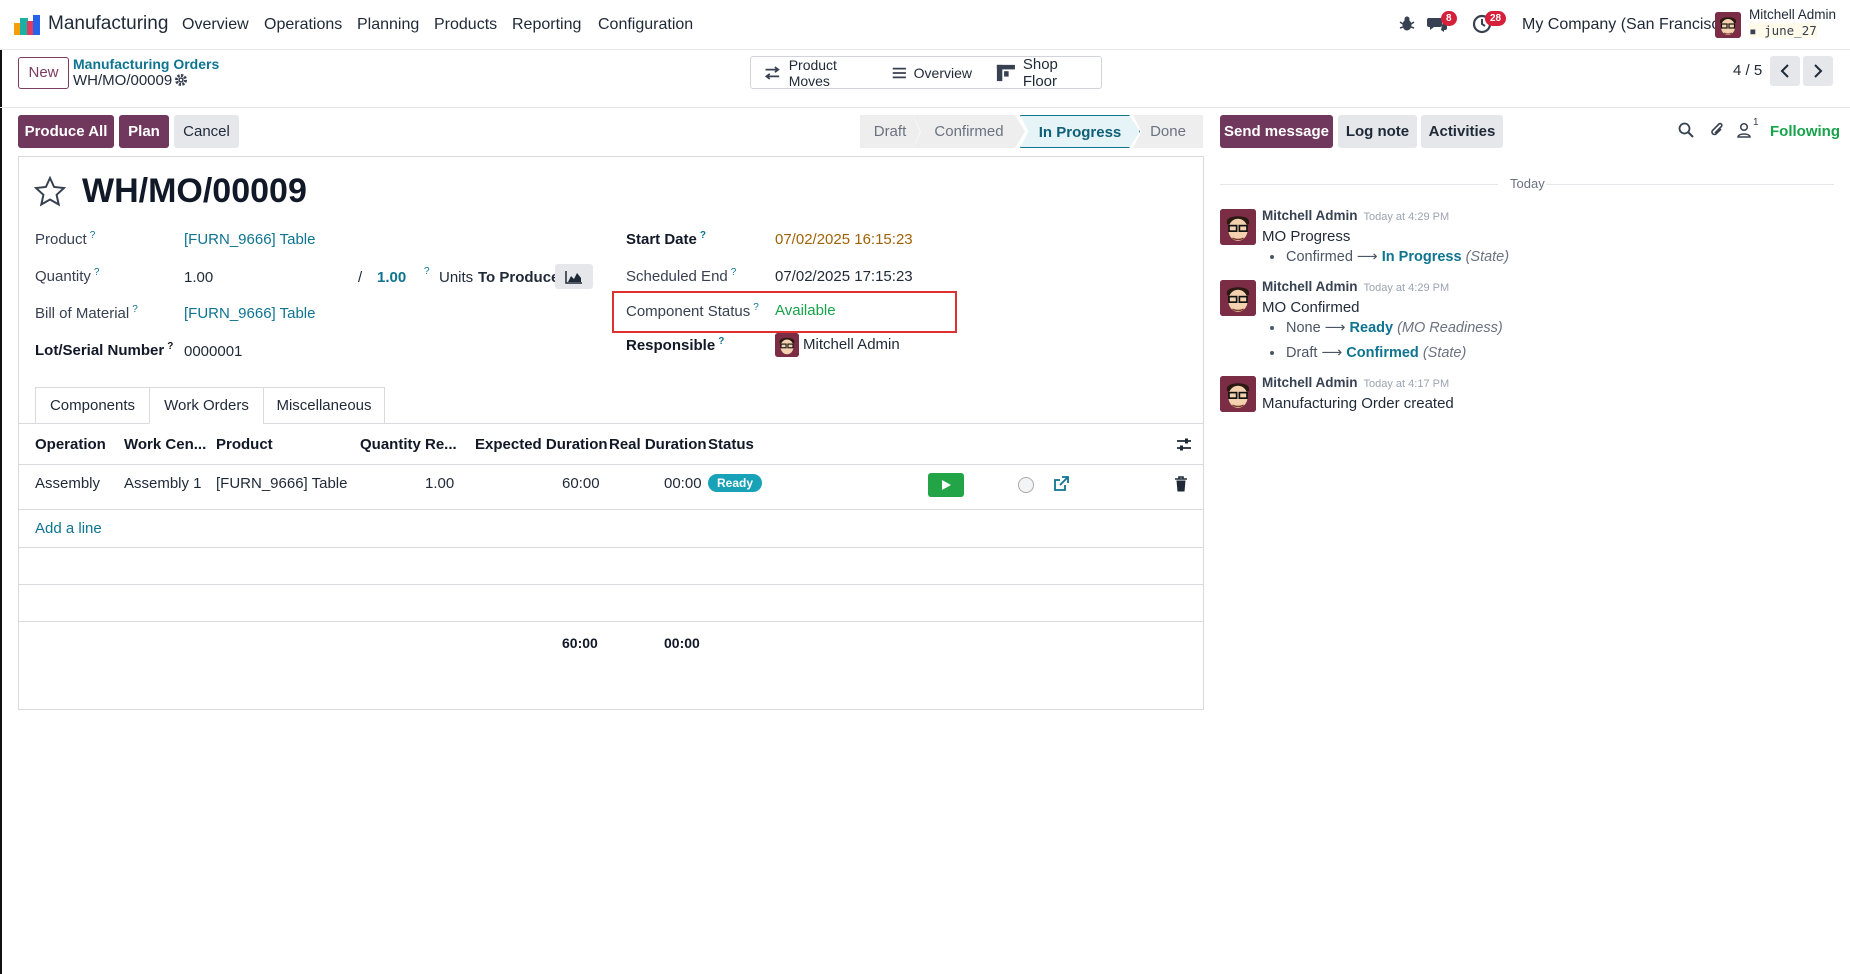 This screenshot has width=1850, height=974. What do you see at coordinates (1785, 71) in the screenshot?
I see `pager-previous-button` at bounding box center [1785, 71].